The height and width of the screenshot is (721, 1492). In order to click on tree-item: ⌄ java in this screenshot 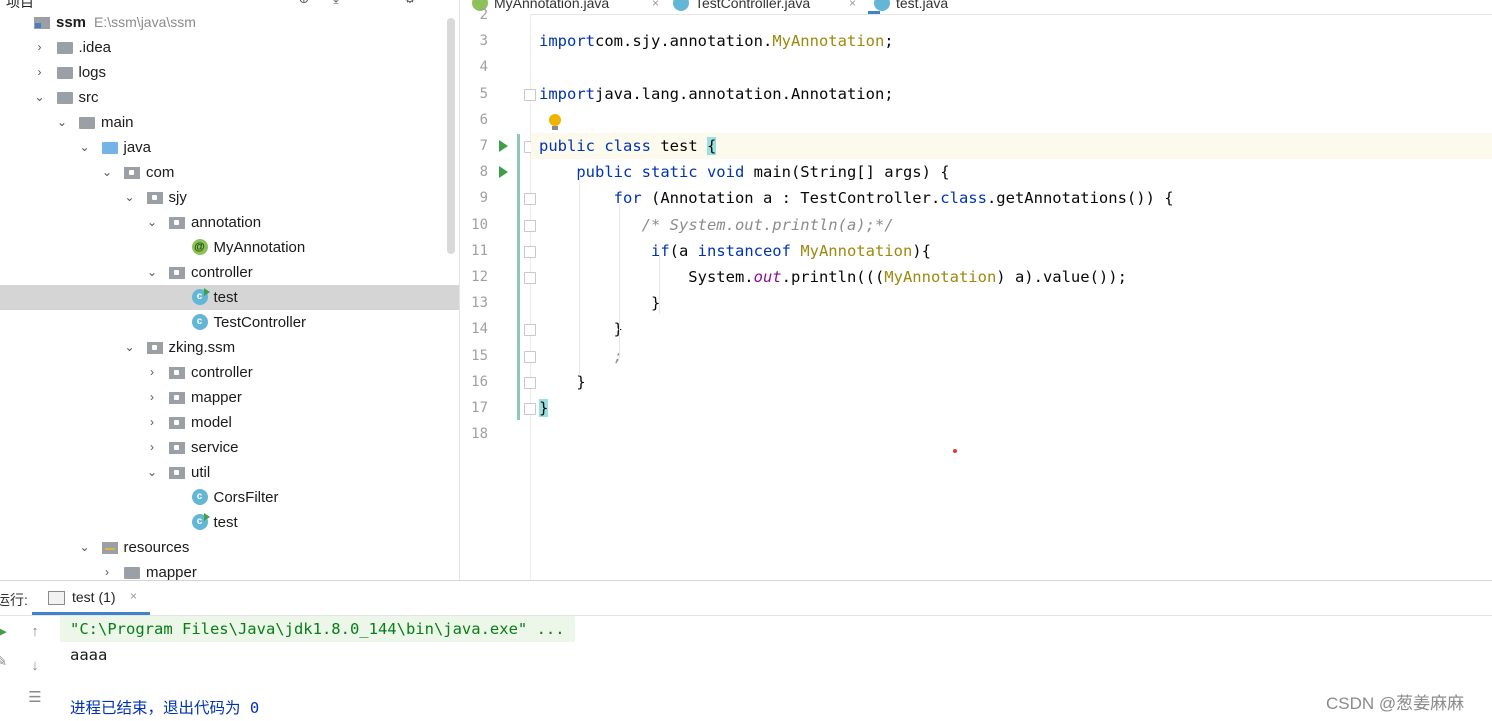, I will do `click(229, 147)`.